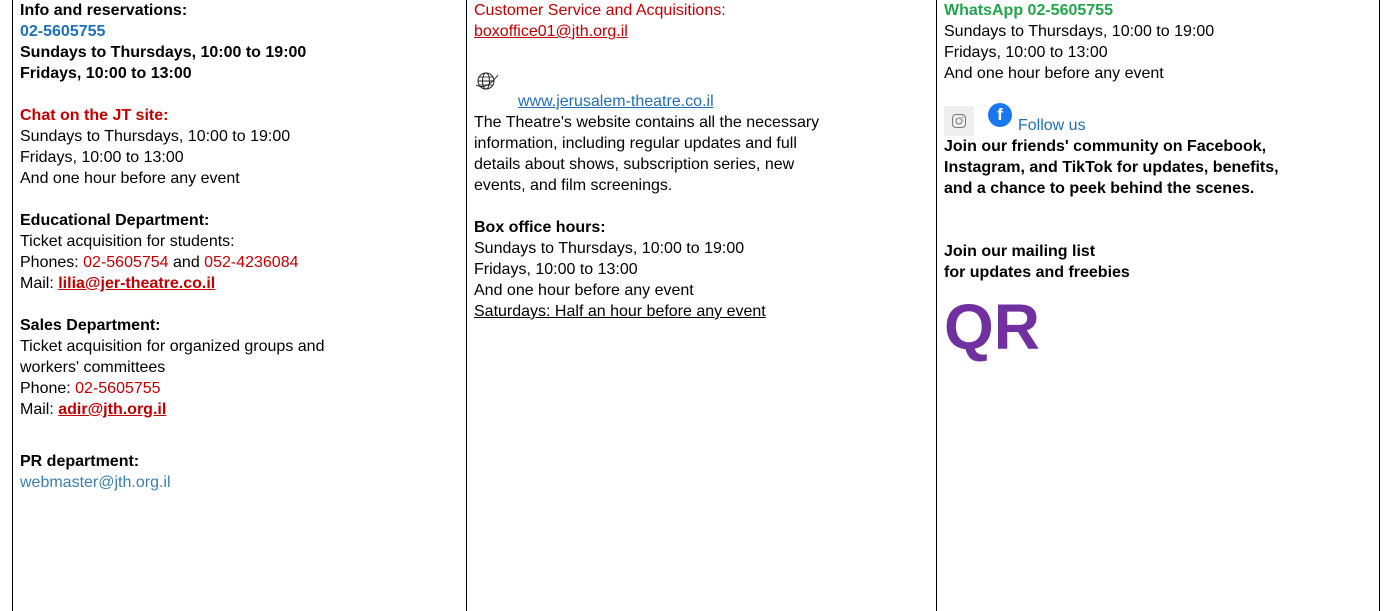  Describe the element at coordinates (702, 101) in the screenshot. I see `website-link: www.jerusalem-theatre.co.il` at that location.